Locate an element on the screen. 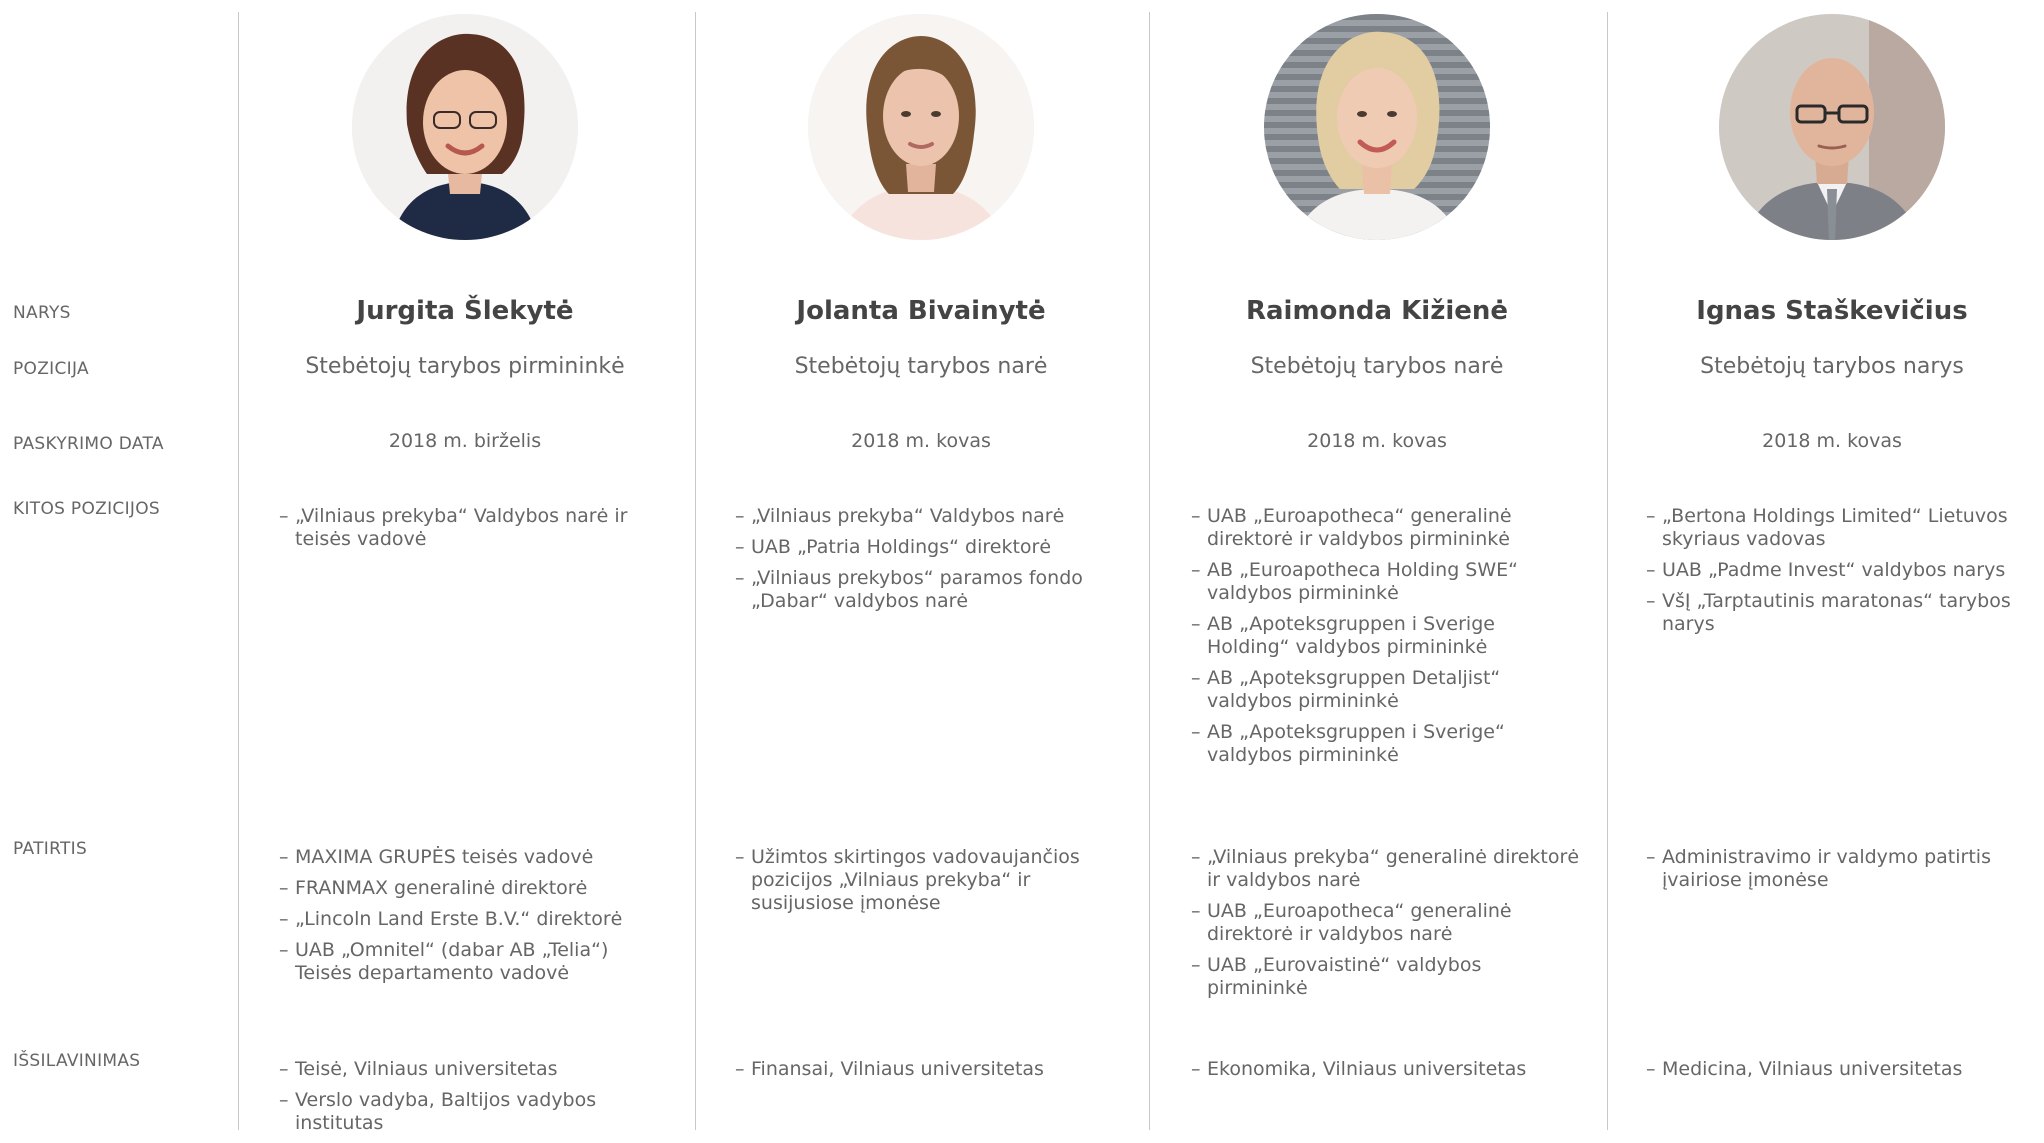 This screenshot has width=2044, height=1143. list-item: UAB „Padme Invest“ valdybos narys is located at coordinates (1841, 570).